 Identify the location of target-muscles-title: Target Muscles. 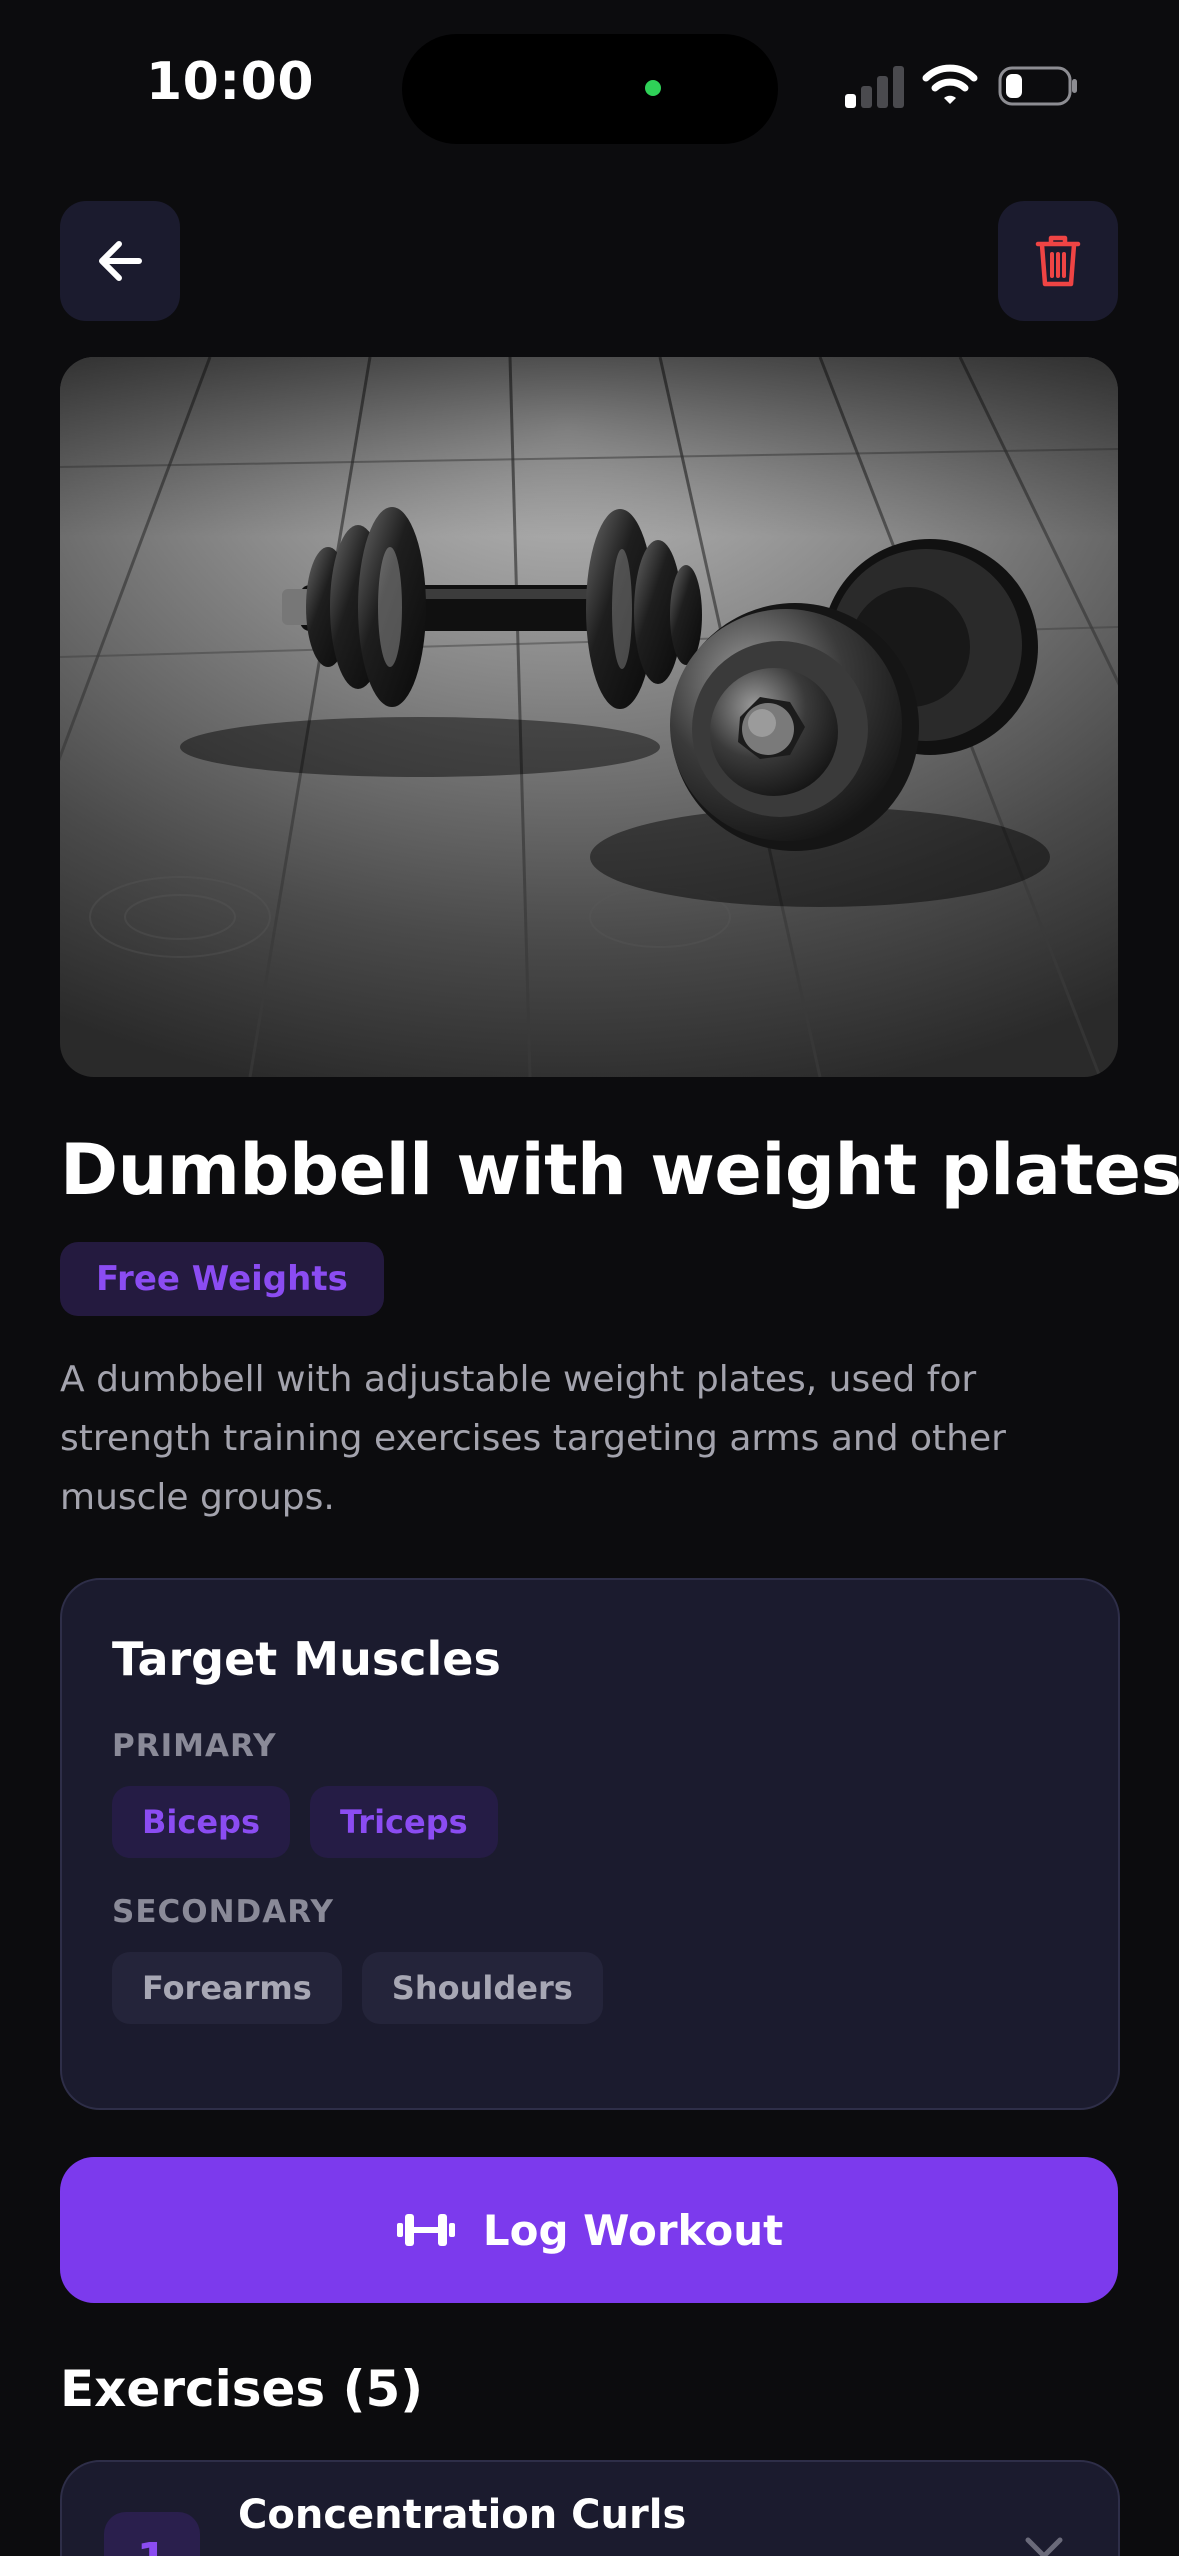
(306, 1659).